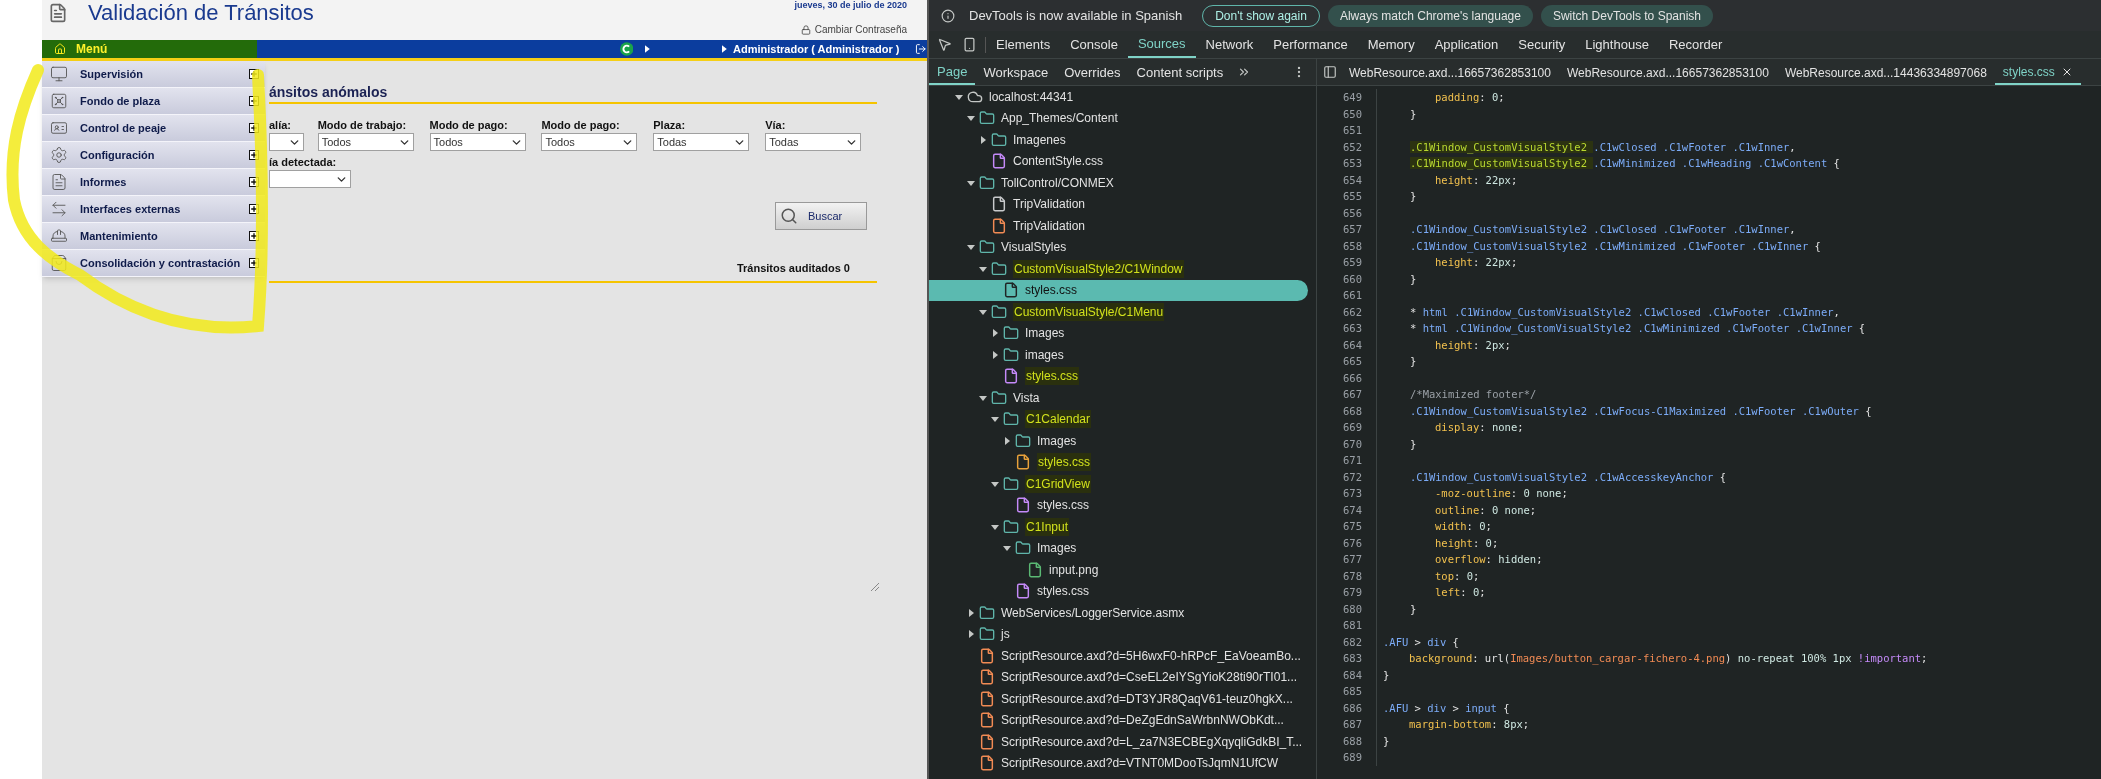 The image size is (2101, 779). I want to click on devtools-tab: Memory, so click(1391, 45).